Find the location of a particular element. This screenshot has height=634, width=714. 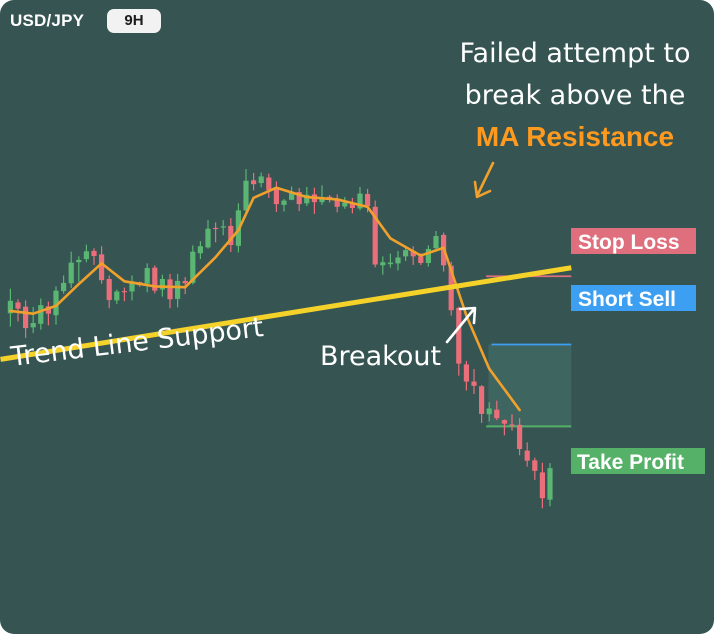

annotation-failed-line1: Failed attempt to is located at coordinates (575, 53).